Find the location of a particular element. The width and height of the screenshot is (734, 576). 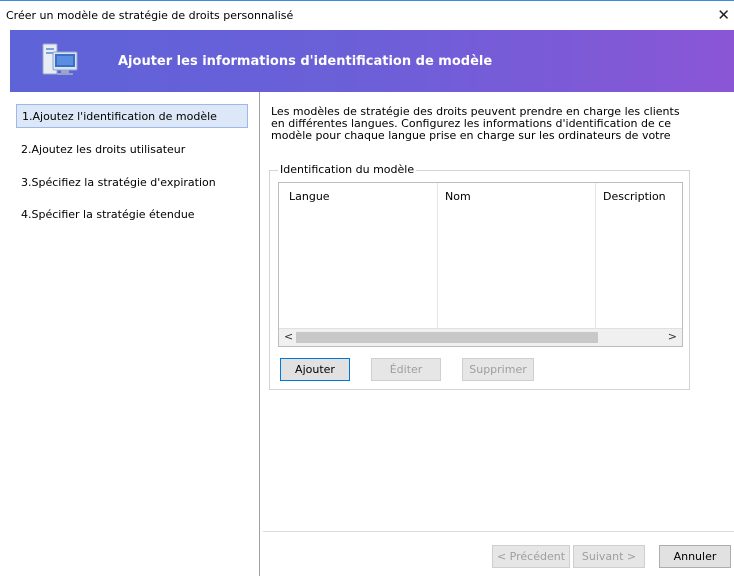

scroll-left-icon: < is located at coordinates (288, 336).